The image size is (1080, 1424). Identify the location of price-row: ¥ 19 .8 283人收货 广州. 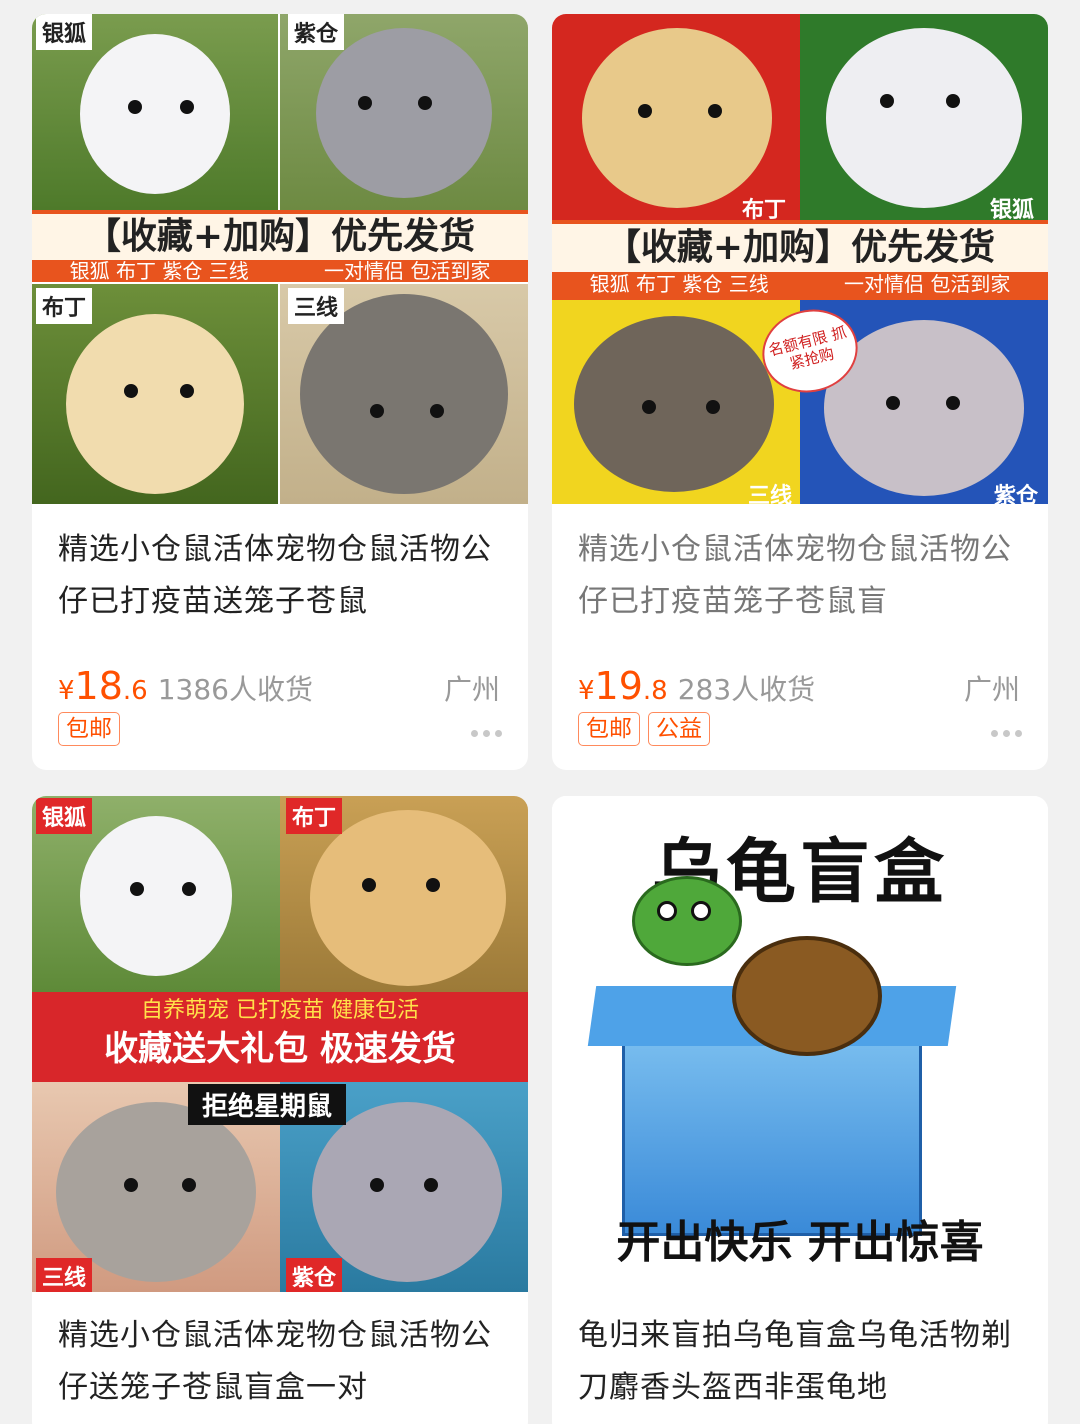
(799, 686).